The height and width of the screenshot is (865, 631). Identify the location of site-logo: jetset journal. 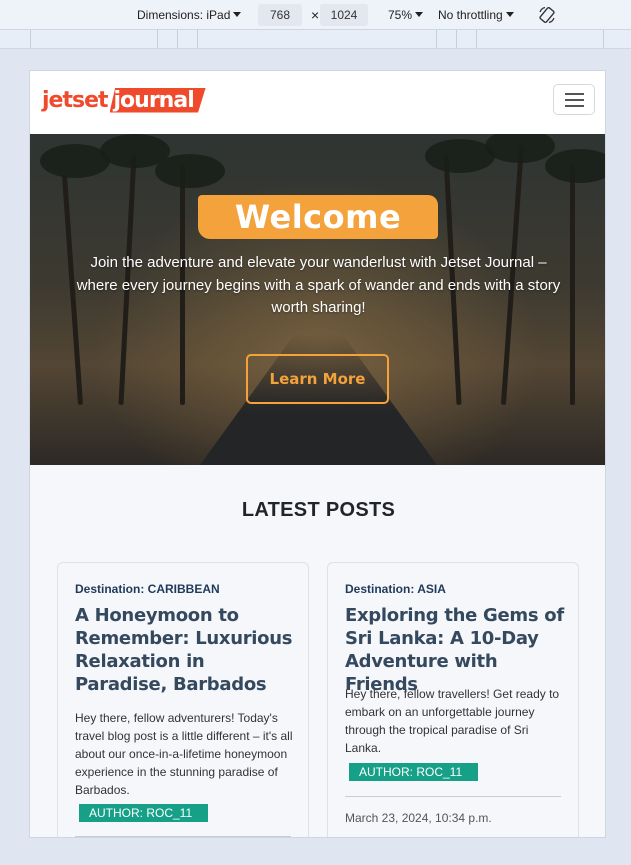
(124, 100).